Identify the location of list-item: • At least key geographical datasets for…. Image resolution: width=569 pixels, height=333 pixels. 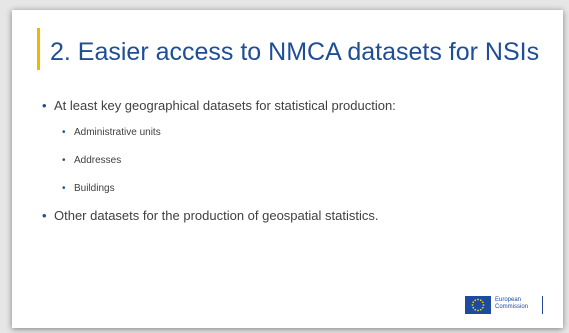
(219, 106).